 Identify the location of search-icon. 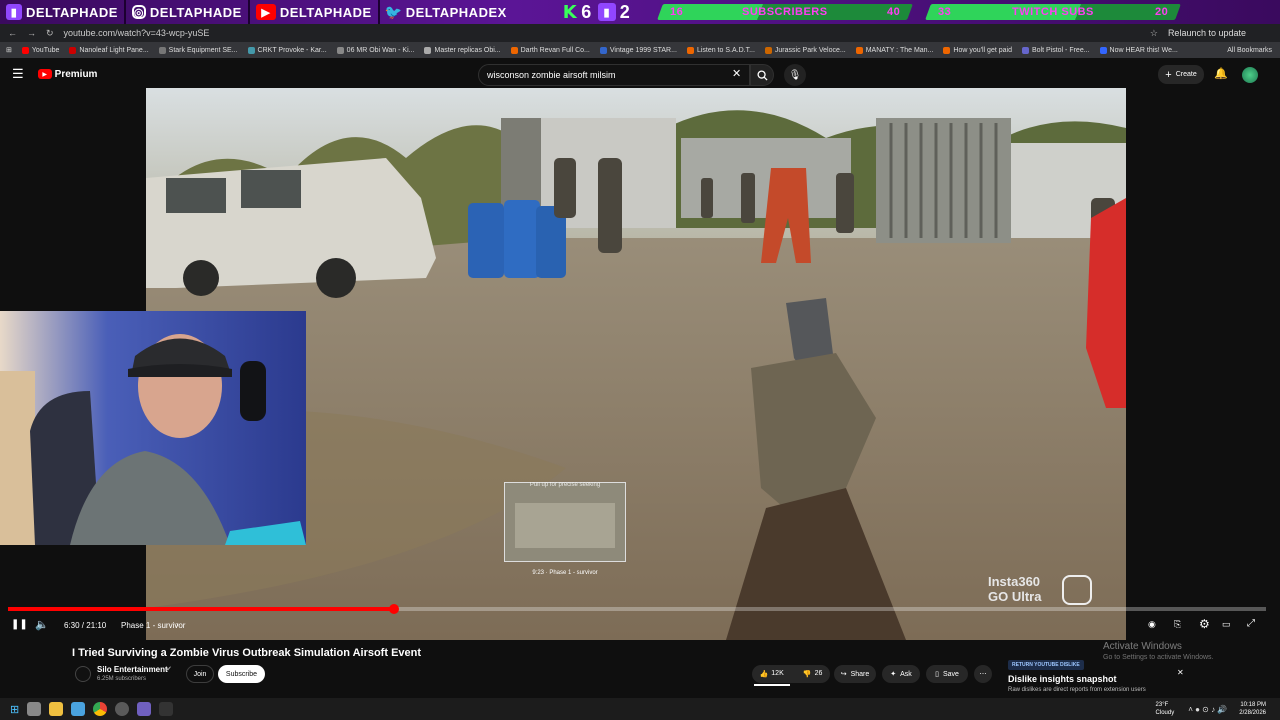
(762, 75).